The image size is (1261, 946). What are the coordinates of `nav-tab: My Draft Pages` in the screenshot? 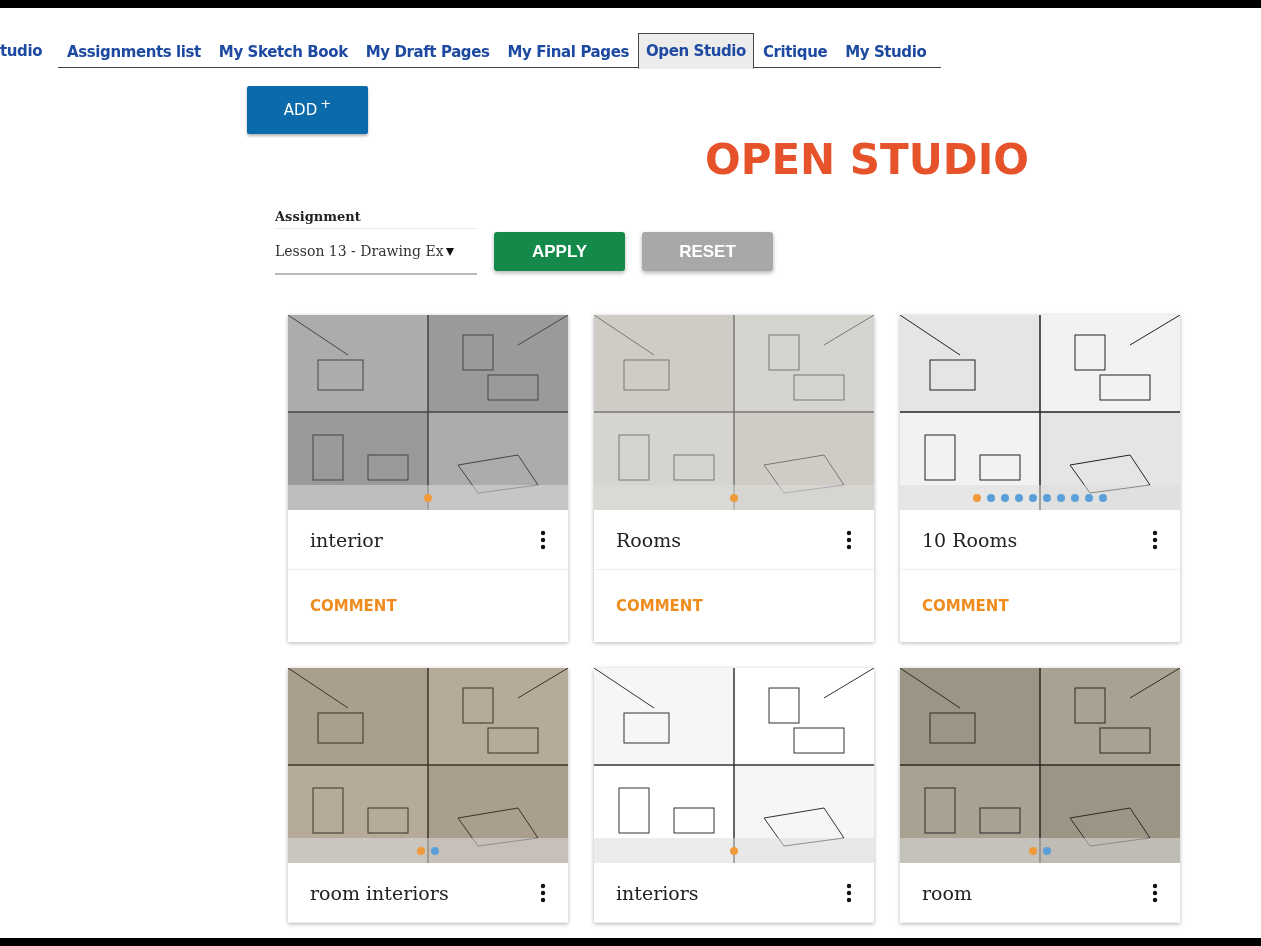 It's located at (427, 51).